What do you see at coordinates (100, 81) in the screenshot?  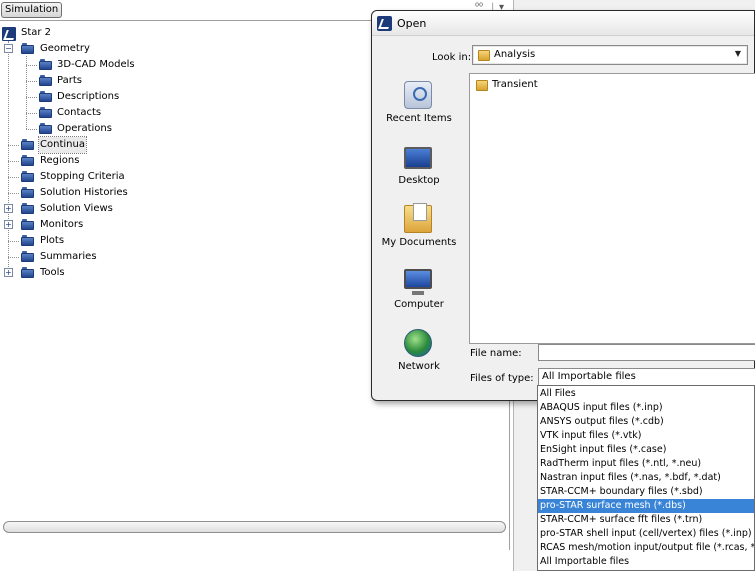 I see `tree-node-parts: Parts` at bounding box center [100, 81].